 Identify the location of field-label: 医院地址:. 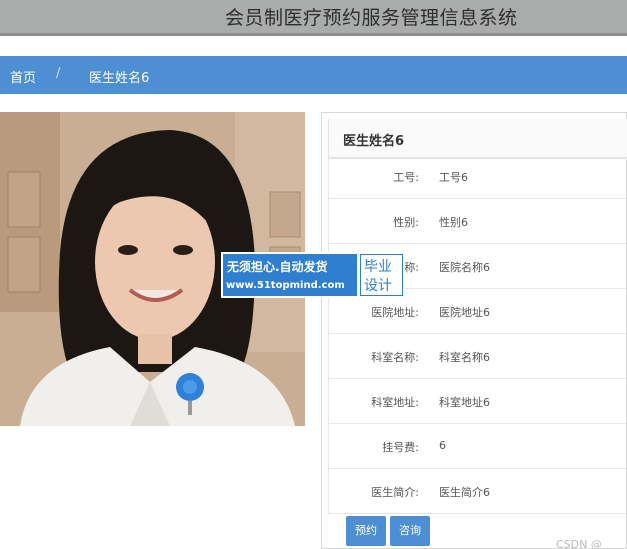
(395, 312).